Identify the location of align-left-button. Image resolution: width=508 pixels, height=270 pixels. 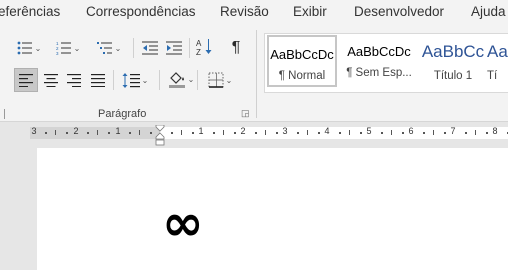
(26, 80).